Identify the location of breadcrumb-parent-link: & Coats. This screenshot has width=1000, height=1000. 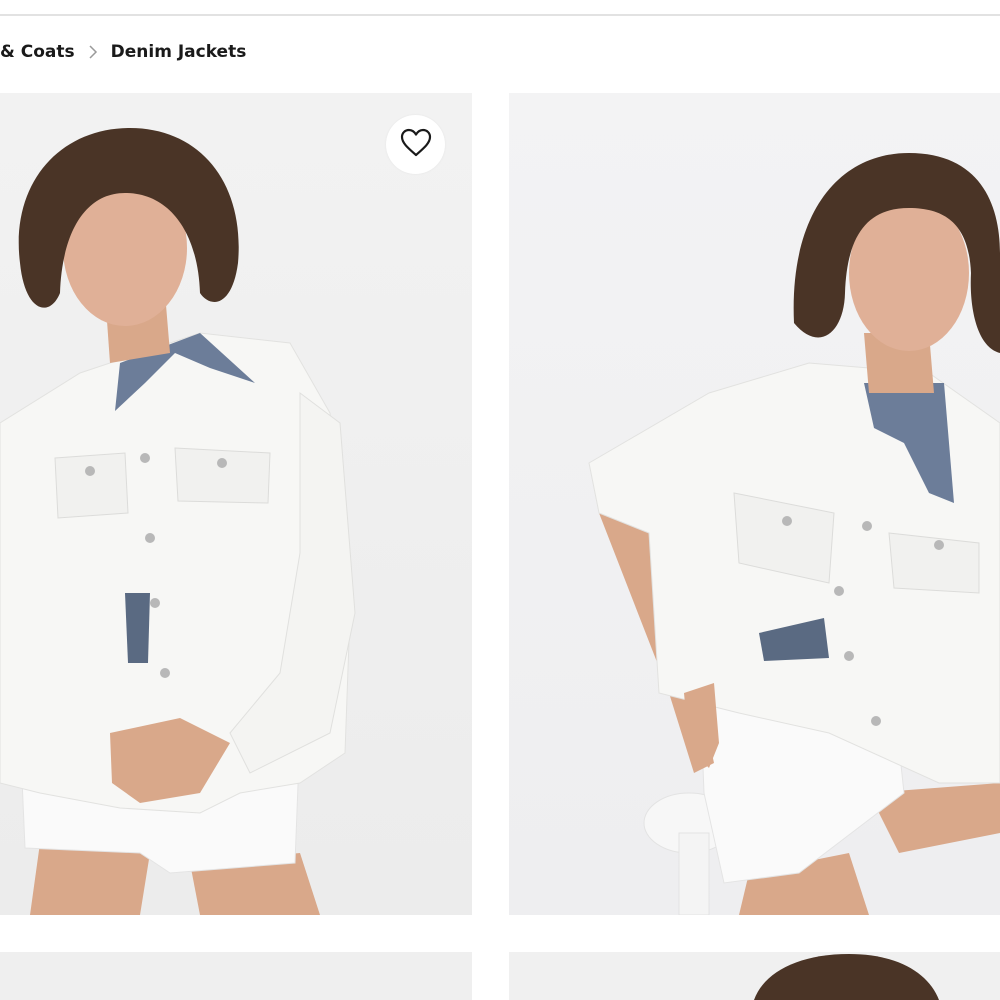
(37, 52).